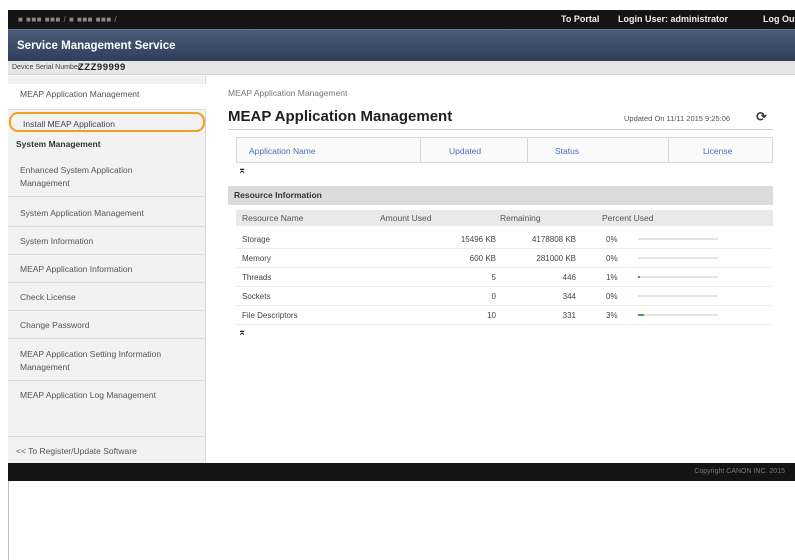 Image resolution: width=795 pixels, height=560 pixels. Describe the element at coordinates (273, 218) in the screenshot. I see `column-resource-name: Resource Name` at that location.